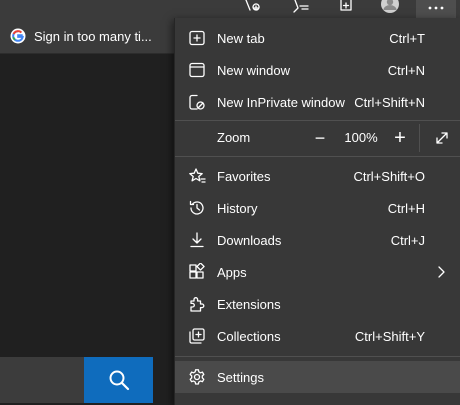 The width and height of the screenshot is (460, 405). I want to click on menu-item-favorites: Favorites Ctrl+Shift+O, so click(317, 176).